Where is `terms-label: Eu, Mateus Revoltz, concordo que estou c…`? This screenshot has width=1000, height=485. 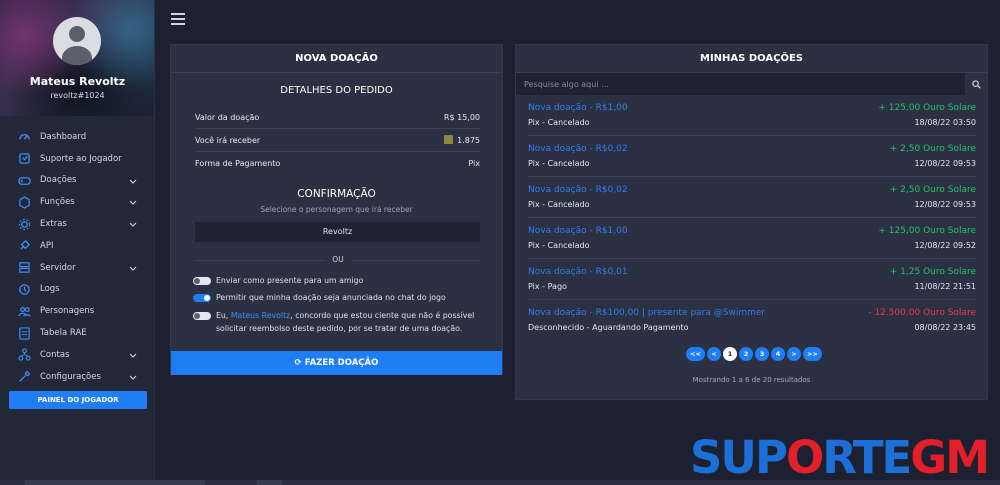 terms-label: Eu, Mateus Revoltz, concordo que estou c… is located at coordinates (345, 322).